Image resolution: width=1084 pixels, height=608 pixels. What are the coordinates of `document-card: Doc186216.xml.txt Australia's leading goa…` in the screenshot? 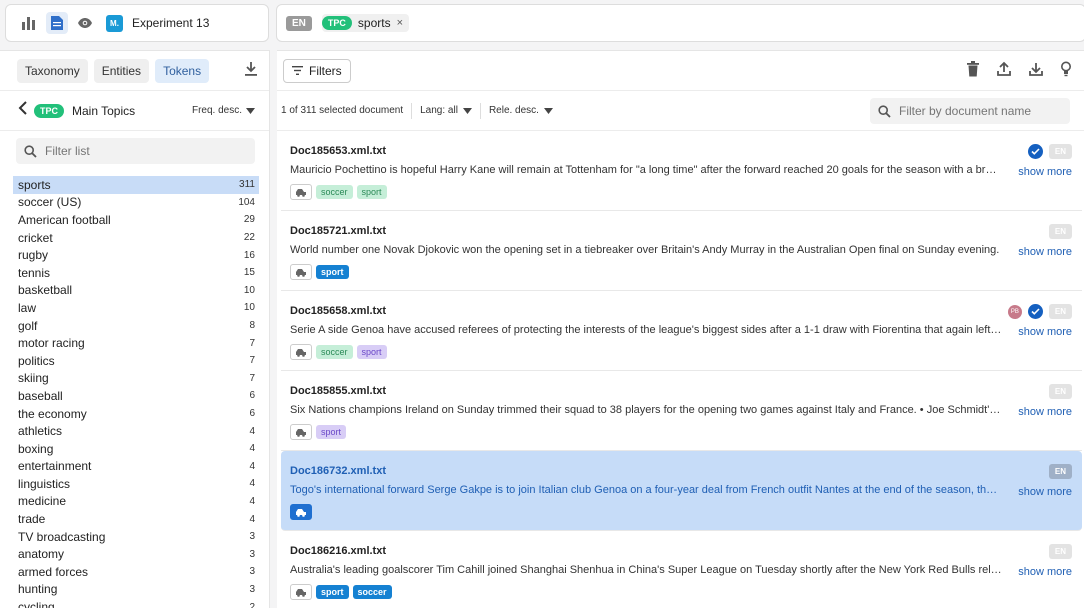 It's located at (681, 569).